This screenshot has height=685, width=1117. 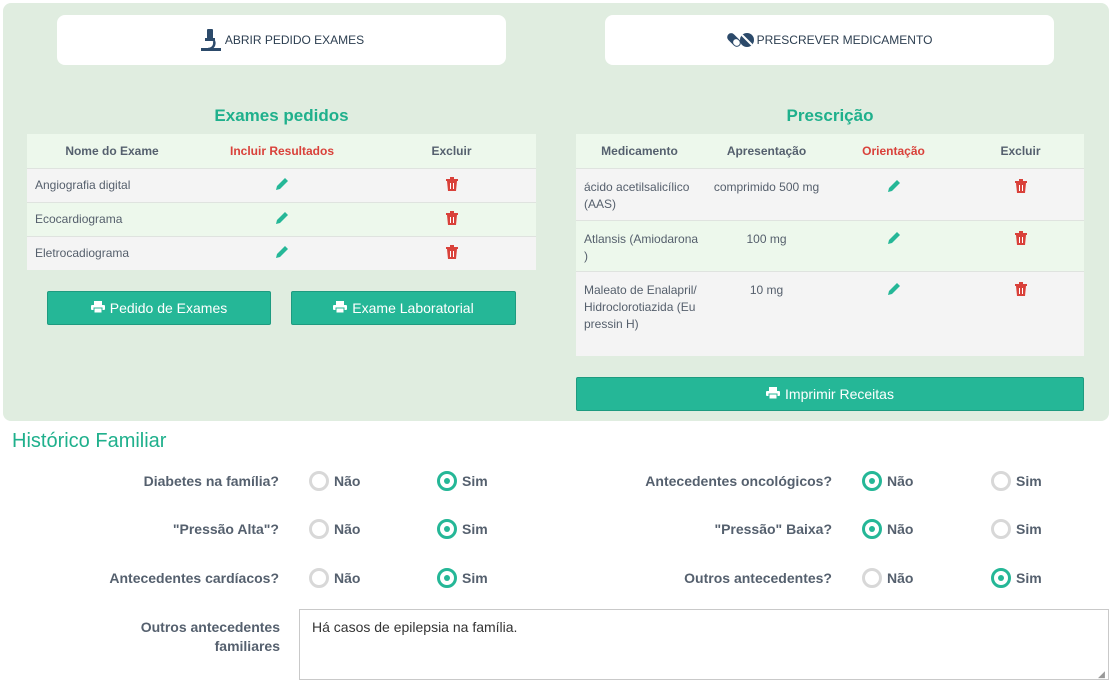 I want to click on prescribe-medication-button: PRESCREVER MEDICAMENTO, so click(x=829, y=40).